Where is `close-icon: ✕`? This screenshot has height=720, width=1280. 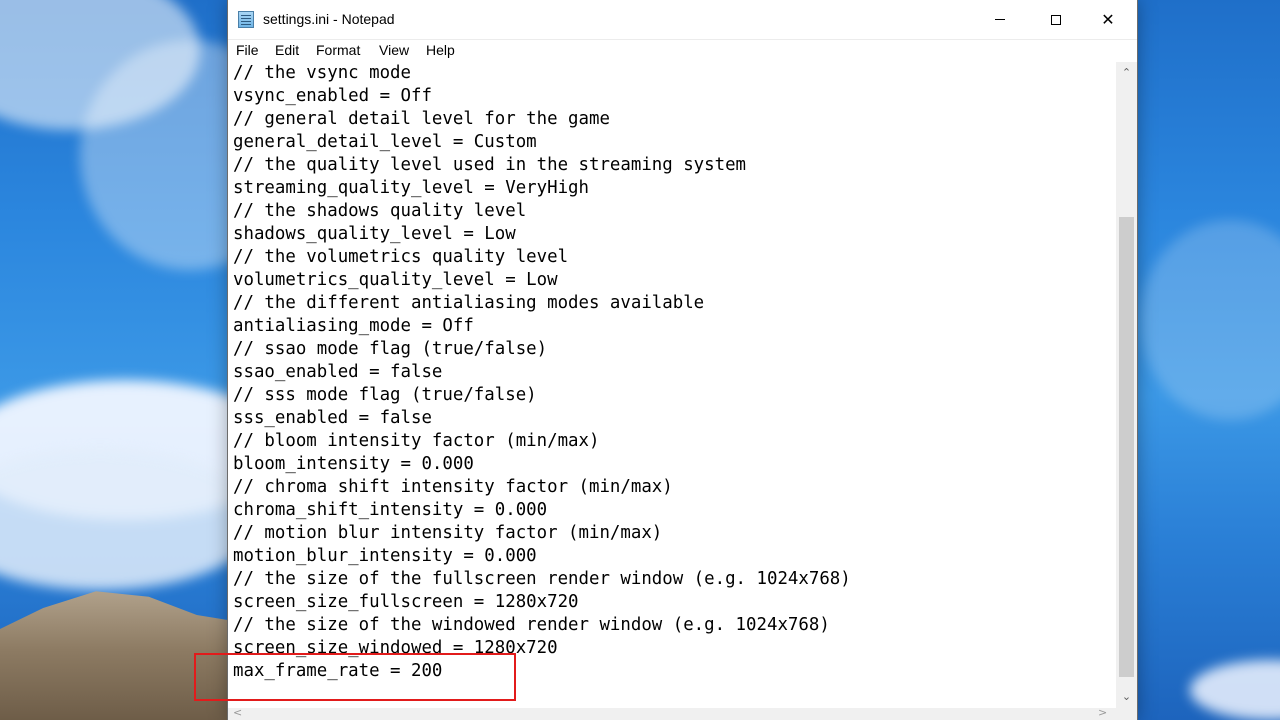 close-icon: ✕ is located at coordinates (1108, 19).